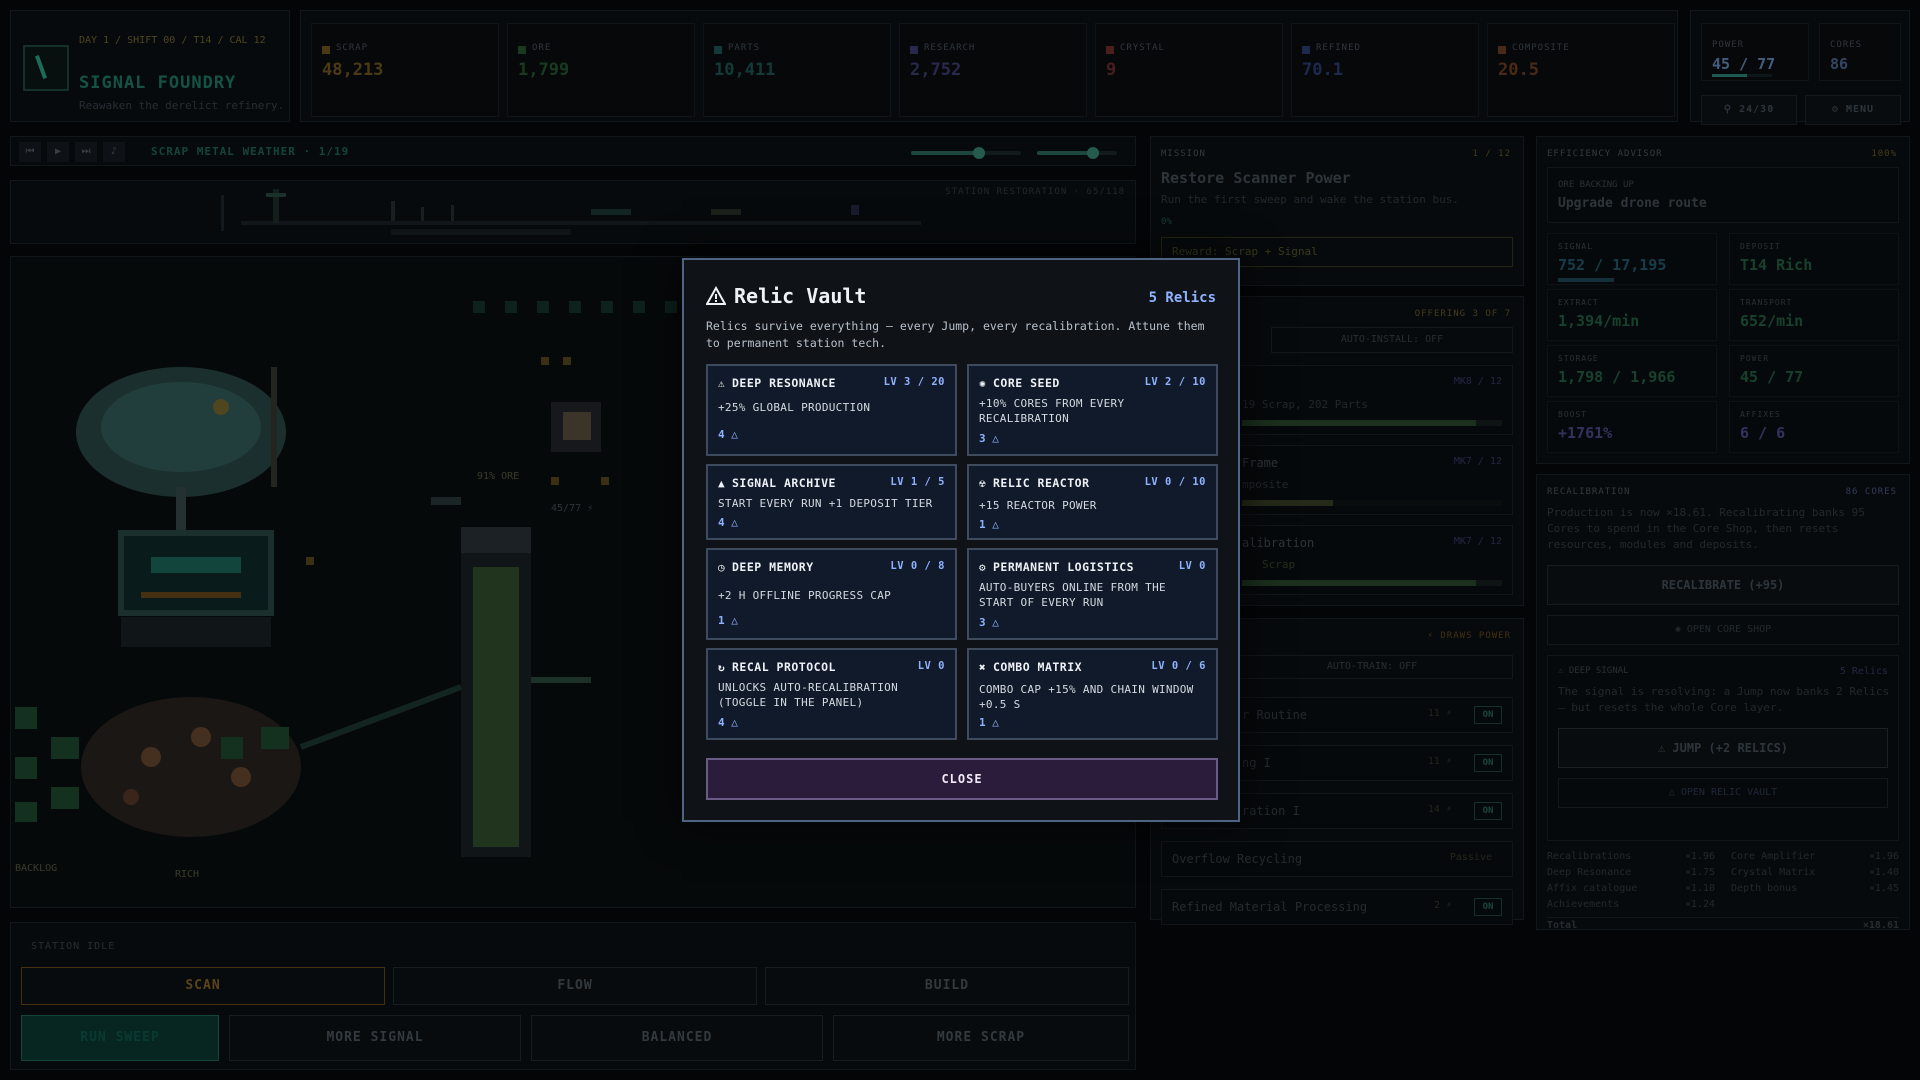 Image resolution: width=1920 pixels, height=1080 pixels. Describe the element at coordinates (1064, 567) in the screenshot. I see `relic-name-text: PERMANENT LOGISTICS` at that location.